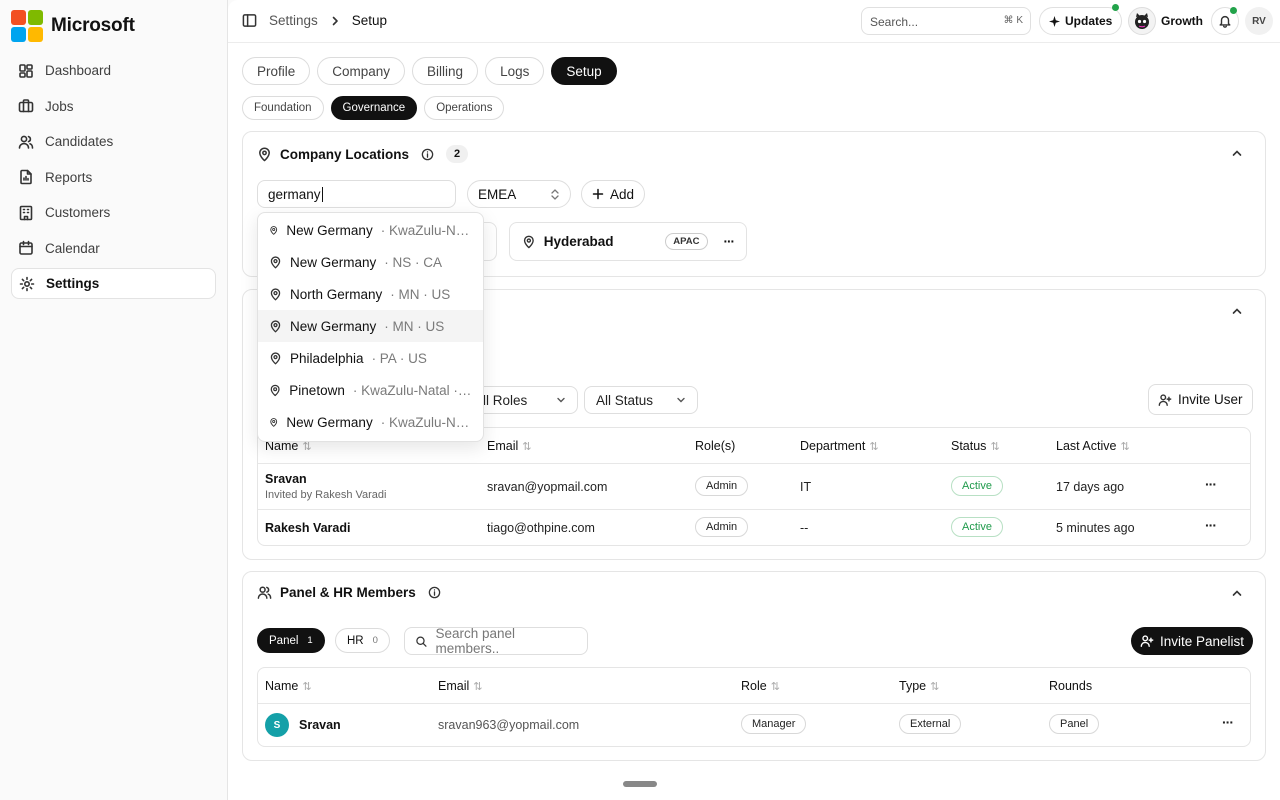  Describe the element at coordinates (78, 70) in the screenshot. I see `sidebar-item-label: Dashboard` at that location.